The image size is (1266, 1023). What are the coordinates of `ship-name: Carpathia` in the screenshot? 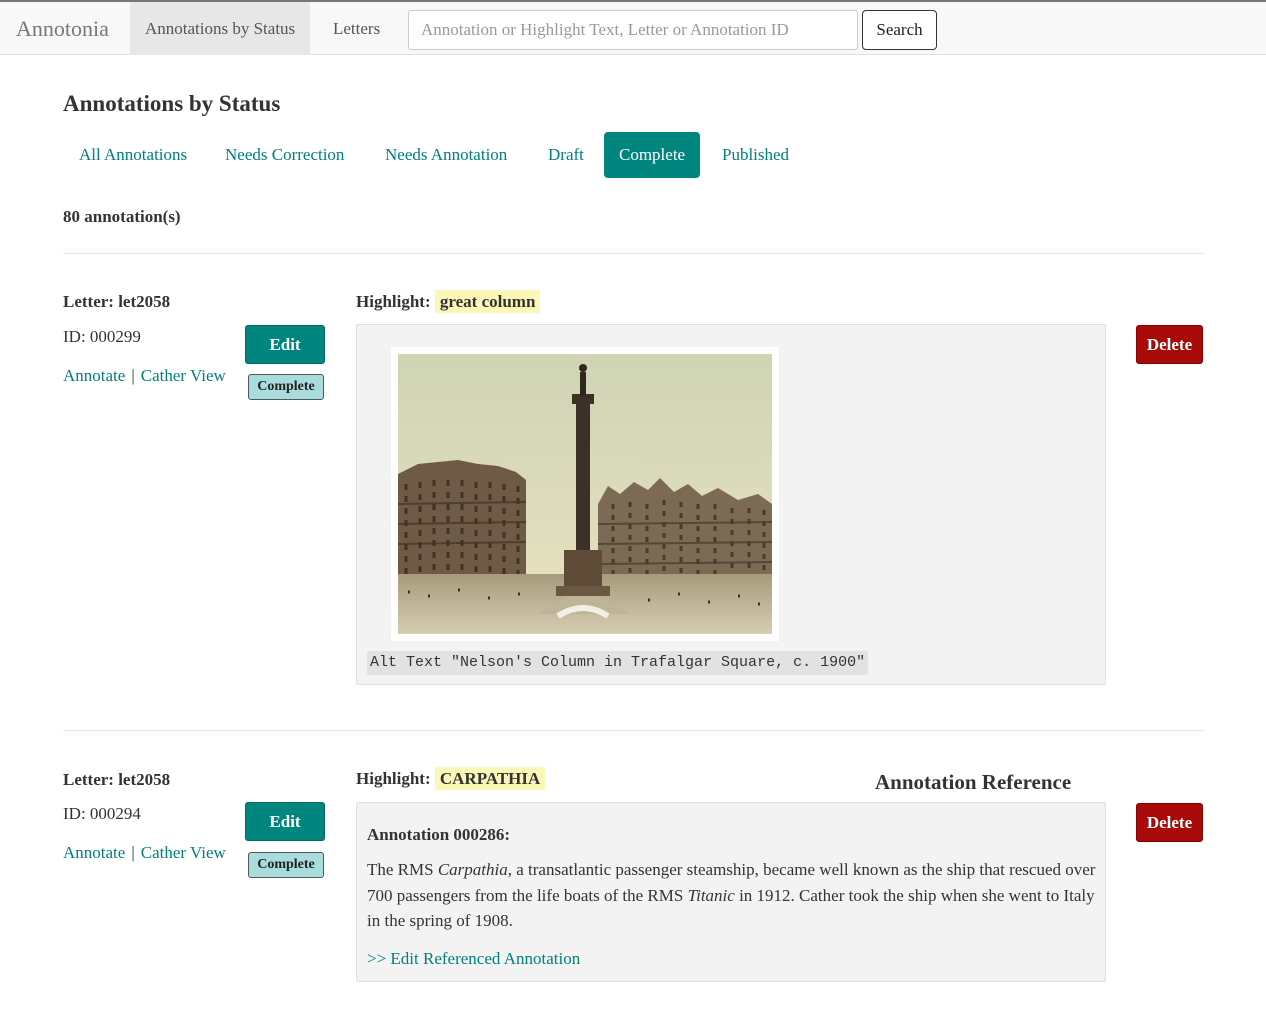 It's located at (472, 869).